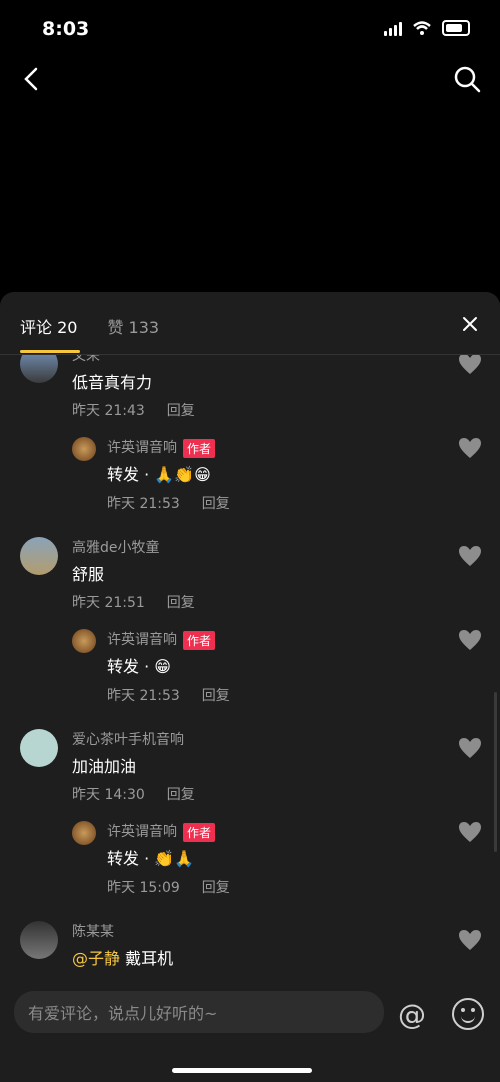 Image resolution: width=500 pixels, height=1082 pixels. Describe the element at coordinates (250, 80) in the screenshot. I see `top-nav` at that location.